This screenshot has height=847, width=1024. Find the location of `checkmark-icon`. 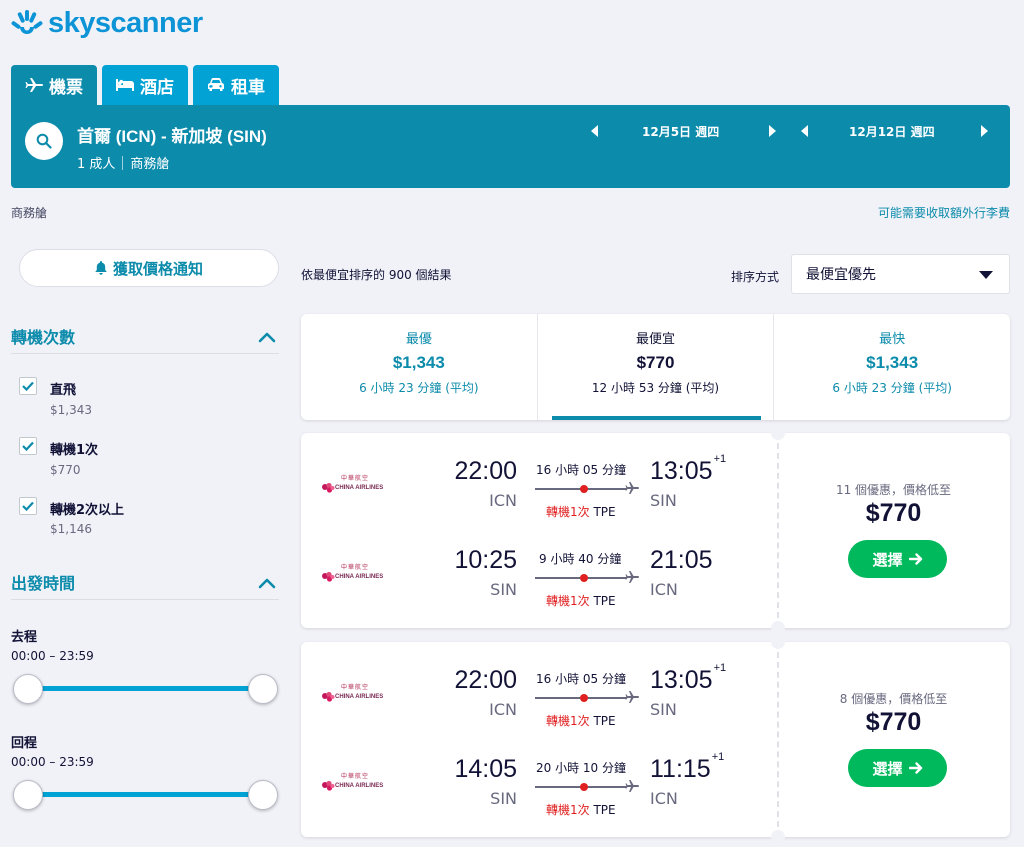

checkmark-icon is located at coordinates (28, 506).